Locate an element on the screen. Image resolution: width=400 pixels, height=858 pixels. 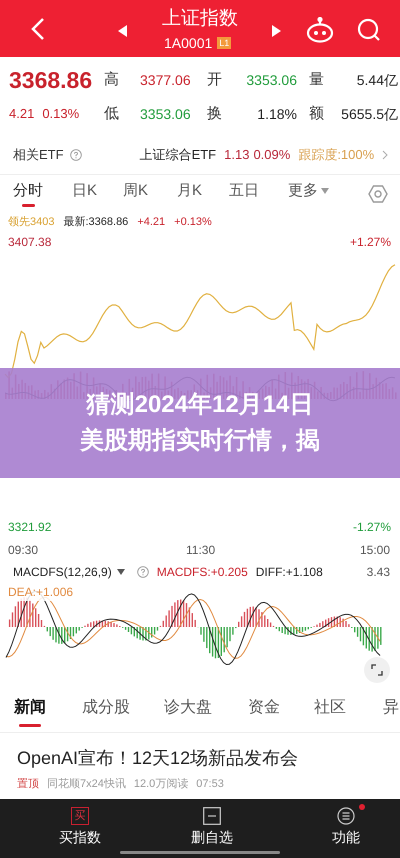
axis-label: -1.27% is located at coordinates (371, 527).